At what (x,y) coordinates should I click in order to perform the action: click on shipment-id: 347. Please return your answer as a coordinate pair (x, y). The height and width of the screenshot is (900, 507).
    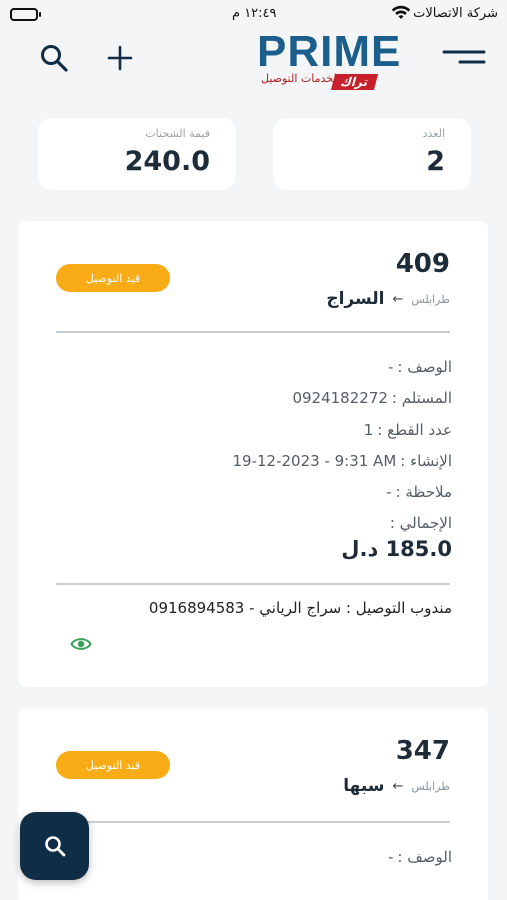
    Looking at the image, I should click on (422, 751).